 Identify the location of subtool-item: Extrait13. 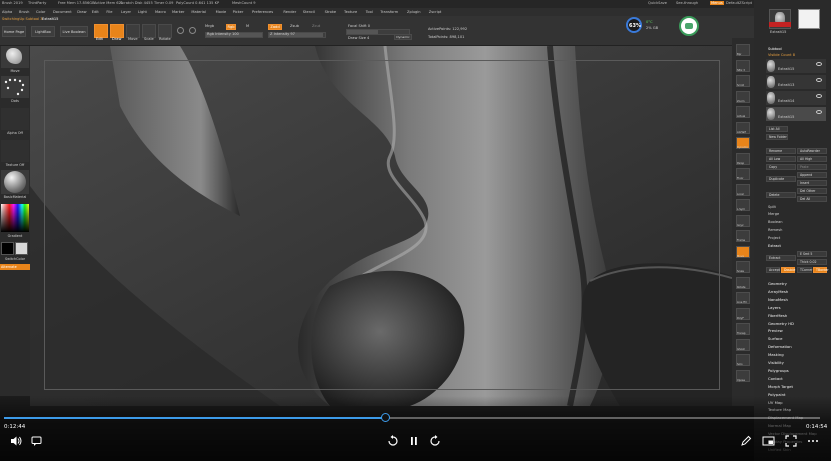
(796, 82).